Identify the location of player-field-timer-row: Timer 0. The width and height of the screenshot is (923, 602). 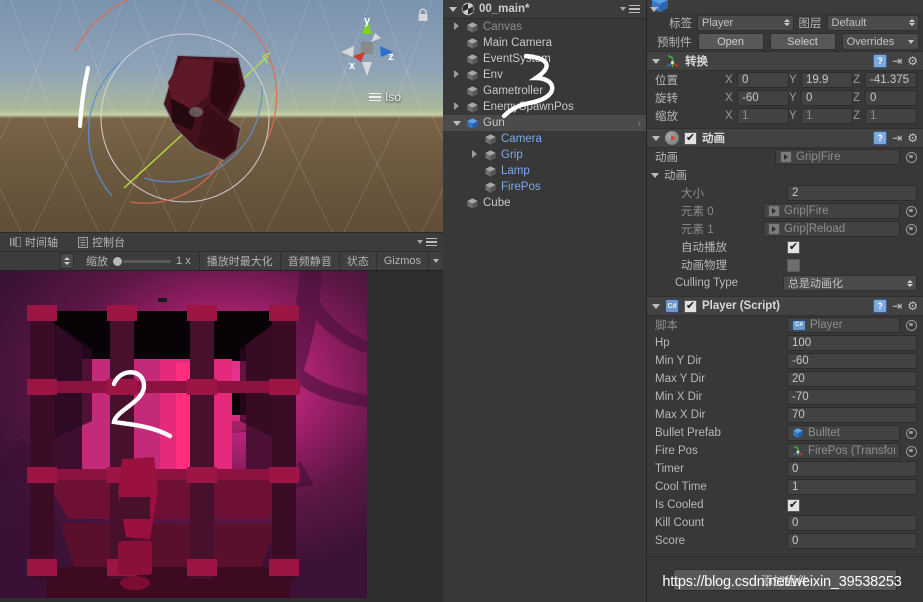
(785, 469).